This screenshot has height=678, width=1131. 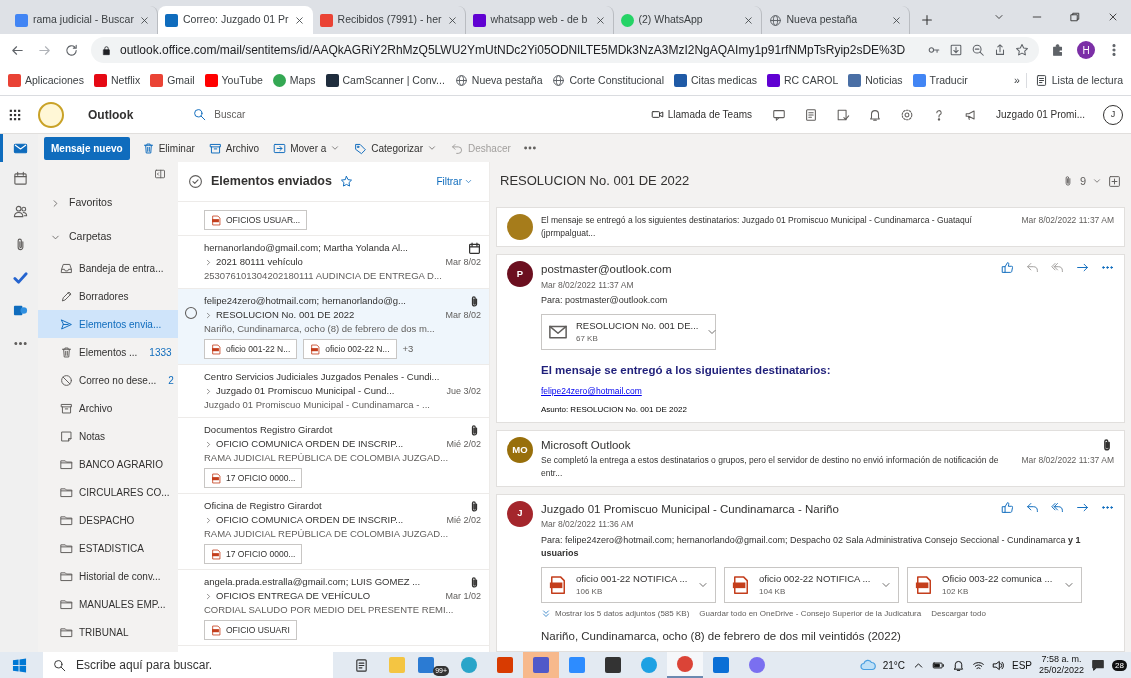 I want to click on browser-tab: Recibidos (7991) - her, so click(x=389, y=20).